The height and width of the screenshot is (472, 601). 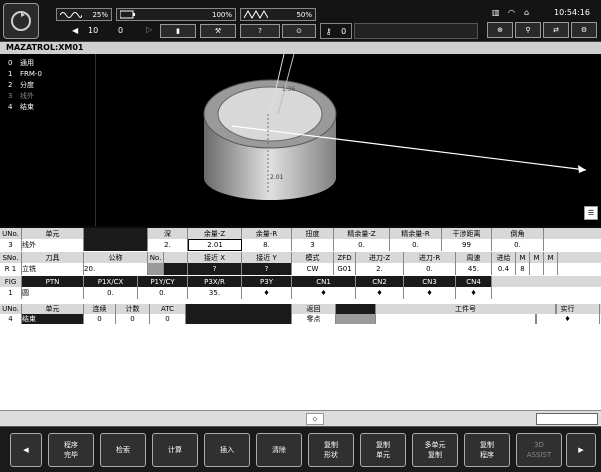 I want to click on col-header: CN3, so click(x=430, y=281).